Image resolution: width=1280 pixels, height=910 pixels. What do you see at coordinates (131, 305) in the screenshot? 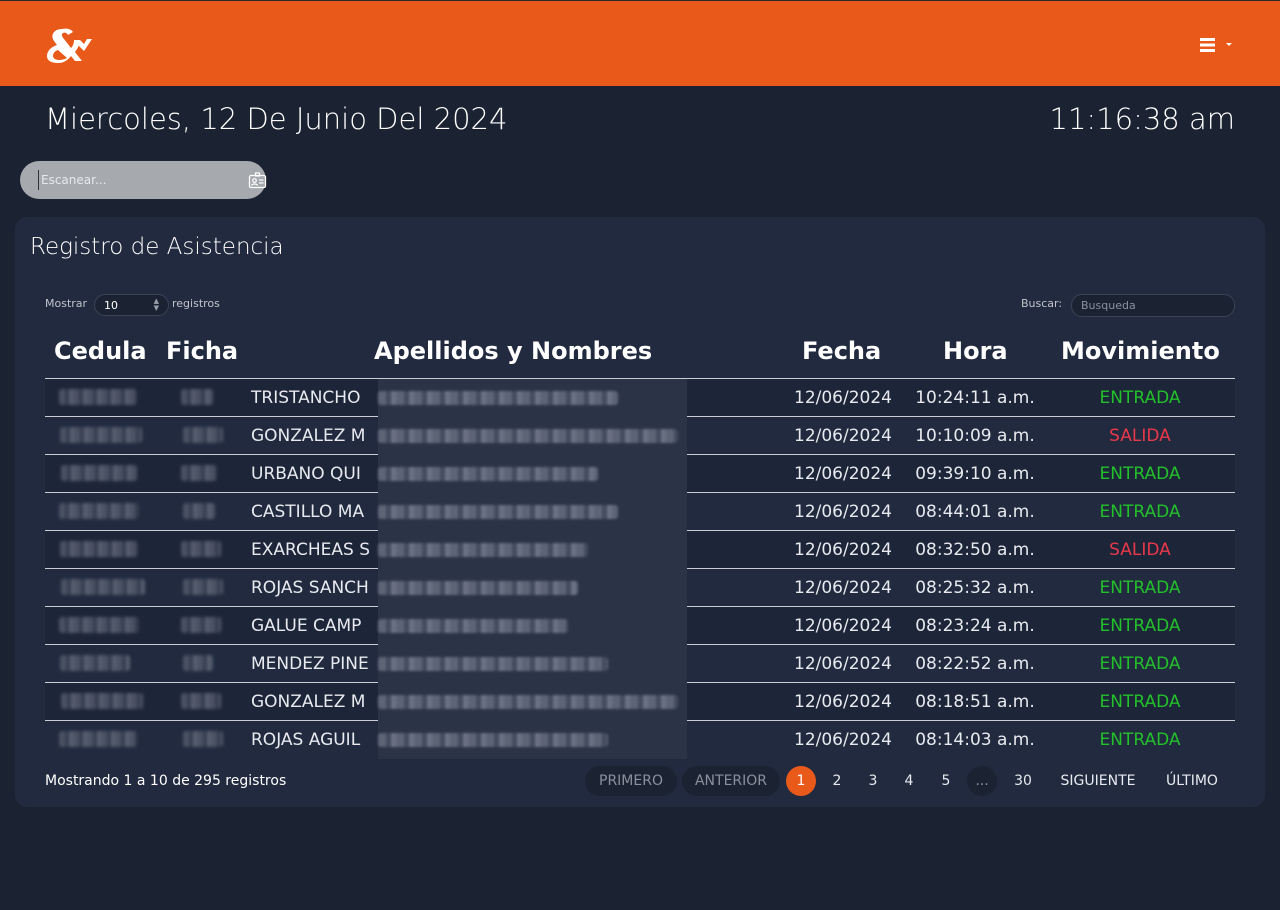
I see `page-length-select: 10 ▲ ▼` at bounding box center [131, 305].